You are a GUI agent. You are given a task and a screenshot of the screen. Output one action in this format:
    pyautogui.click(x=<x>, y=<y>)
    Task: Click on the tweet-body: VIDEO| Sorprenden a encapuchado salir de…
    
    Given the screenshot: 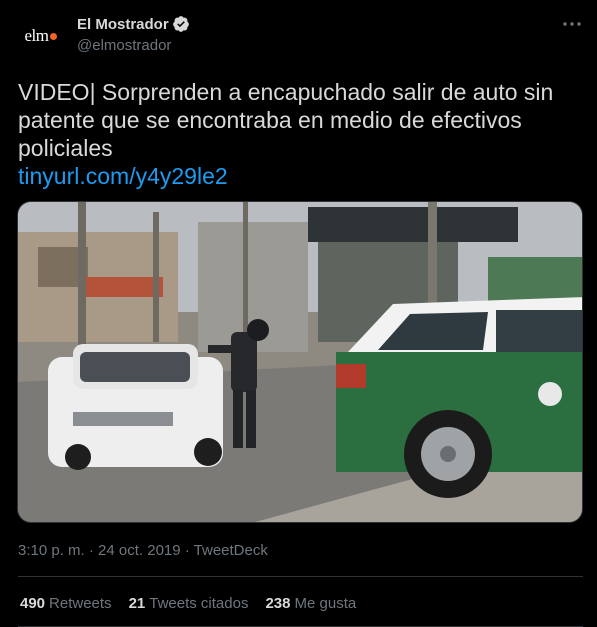 What is the action you would take?
    pyautogui.click(x=286, y=120)
    